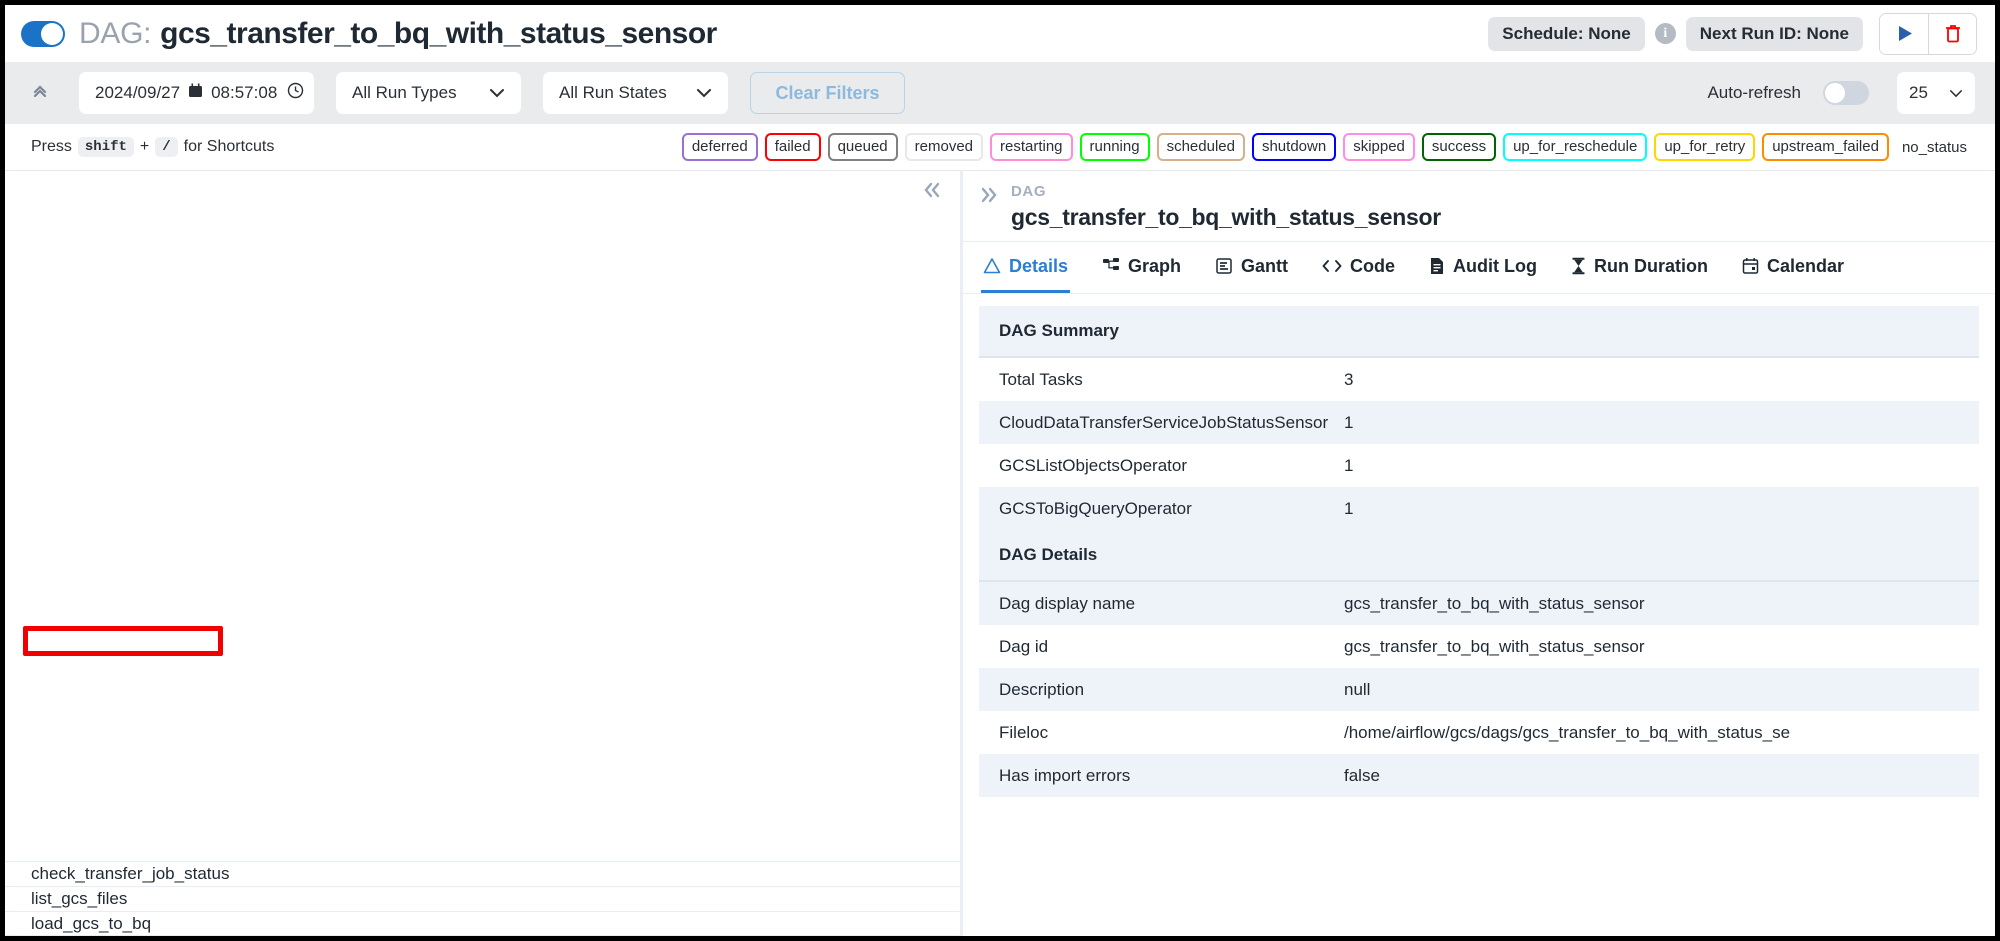  I want to click on task-row: list_gcs_files, so click(482, 898).